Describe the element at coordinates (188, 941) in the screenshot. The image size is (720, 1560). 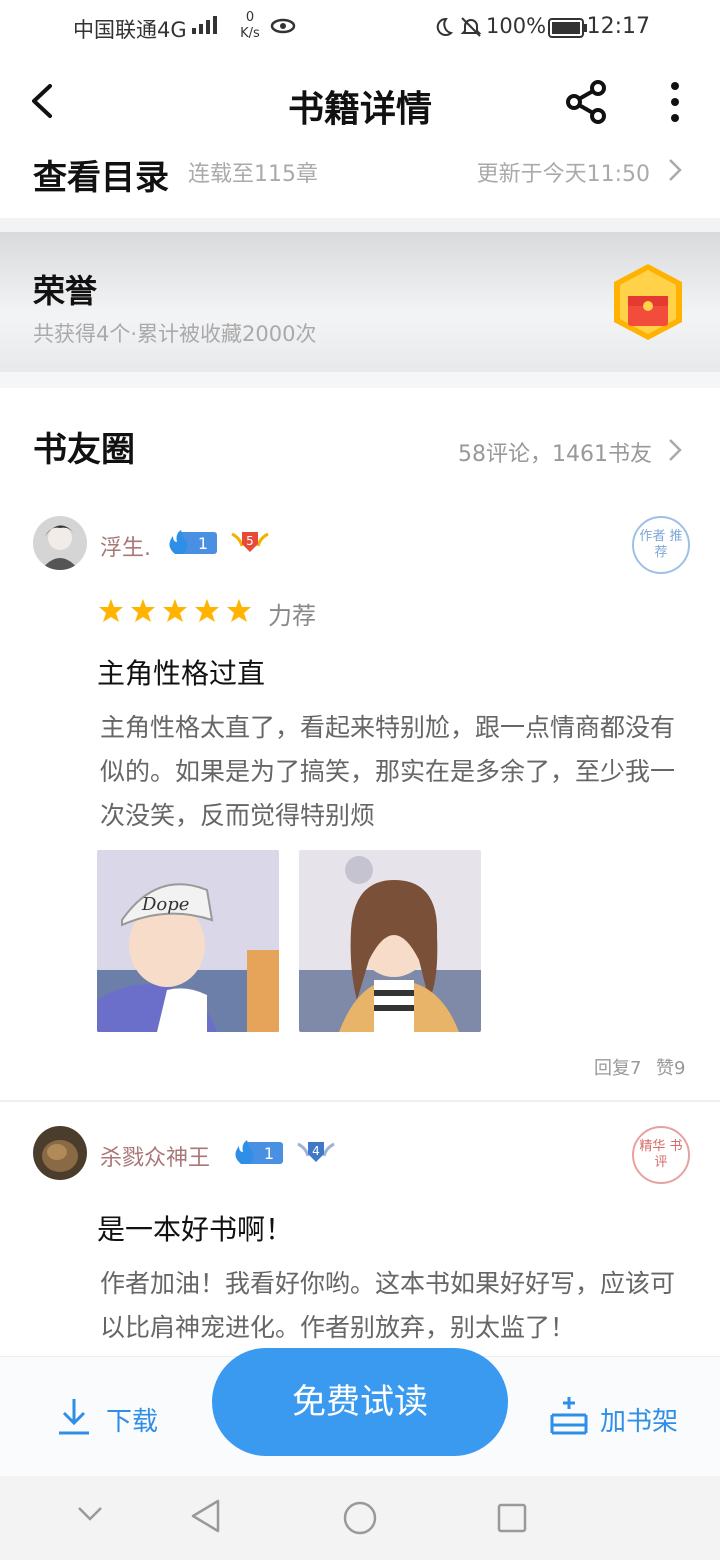
I see `post-image: Dope` at that location.